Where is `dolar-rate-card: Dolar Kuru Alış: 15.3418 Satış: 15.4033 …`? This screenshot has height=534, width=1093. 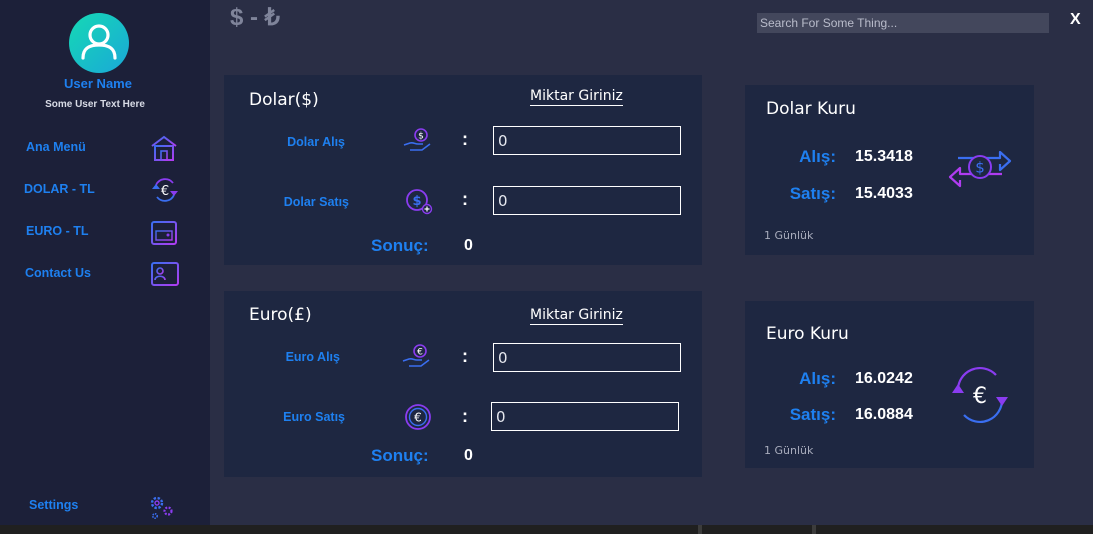
dolar-rate-card: Dolar Kuru Alış: 15.3418 Satış: 15.4033 … is located at coordinates (889, 170).